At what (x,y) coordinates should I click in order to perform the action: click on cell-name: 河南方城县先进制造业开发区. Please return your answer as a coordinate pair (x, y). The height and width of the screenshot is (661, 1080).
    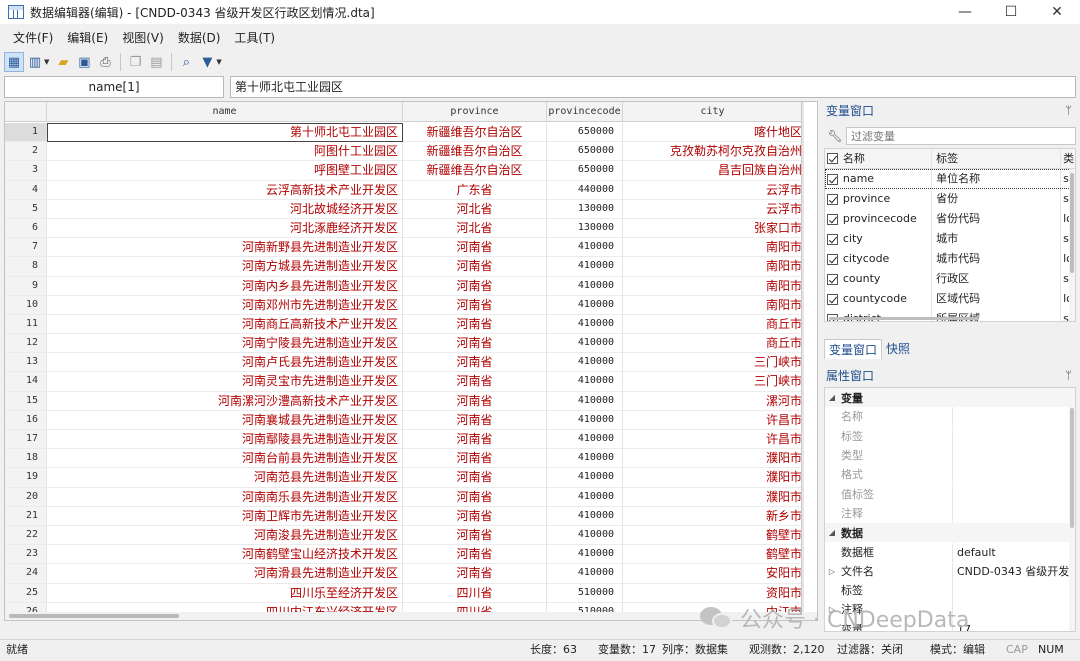
    Looking at the image, I should click on (225, 267).